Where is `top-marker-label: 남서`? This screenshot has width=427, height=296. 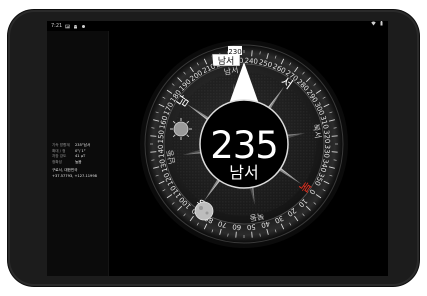
top-marker-label: 남서 is located at coordinates (226, 61).